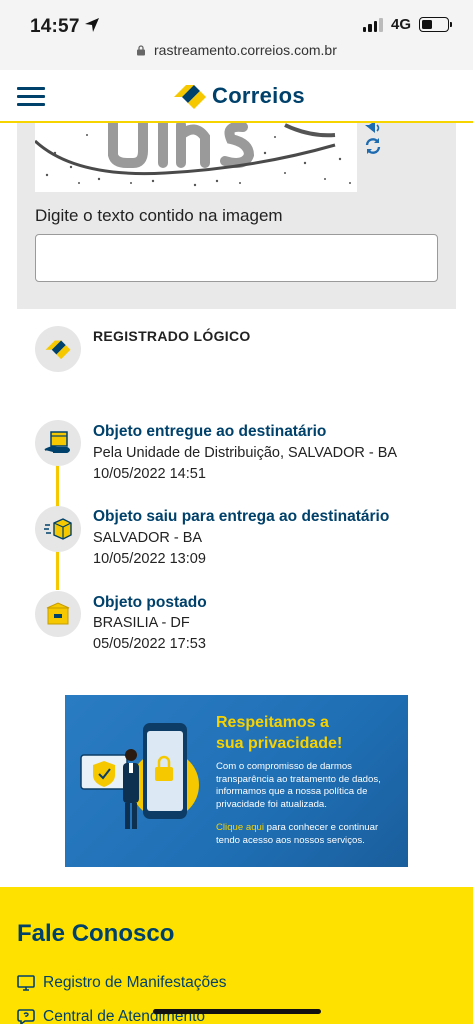 Image resolution: width=473 pixels, height=1024 pixels. I want to click on battery-icon, so click(435, 24).